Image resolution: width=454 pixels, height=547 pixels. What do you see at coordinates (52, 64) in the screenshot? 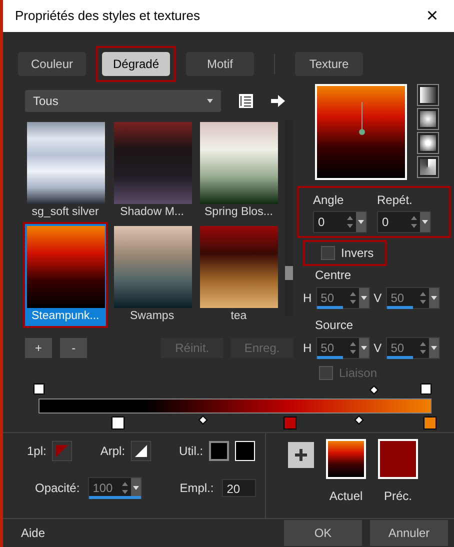
I see `tab: Couleur` at bounding box center [52, 64].